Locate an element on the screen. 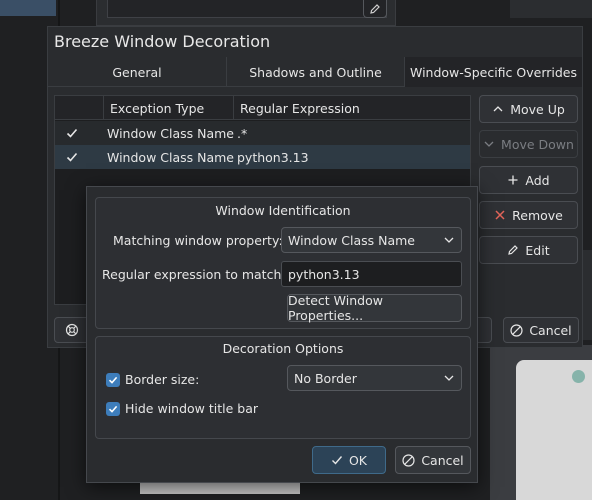 Image resolution: width=592 pixels, height=500 pixels. background-window-edge is located at coordinates (587, 295).